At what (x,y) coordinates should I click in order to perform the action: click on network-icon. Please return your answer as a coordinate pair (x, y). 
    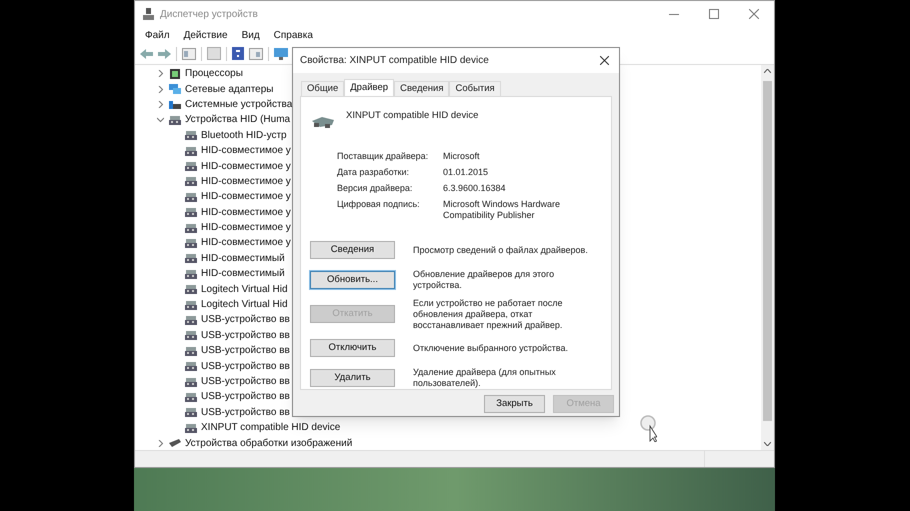
    Looking at the image, I should click on (175, 89).